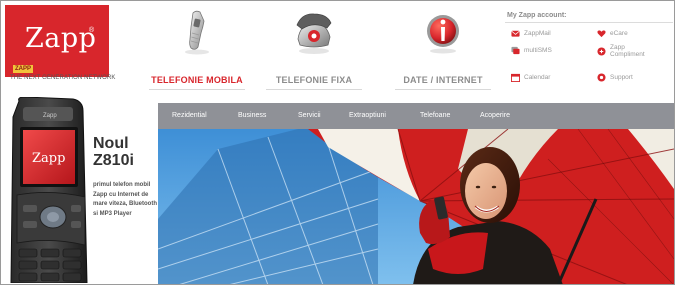 This screenshot has width=675, height=285. I want to click on support-icon, so click(601, 77).